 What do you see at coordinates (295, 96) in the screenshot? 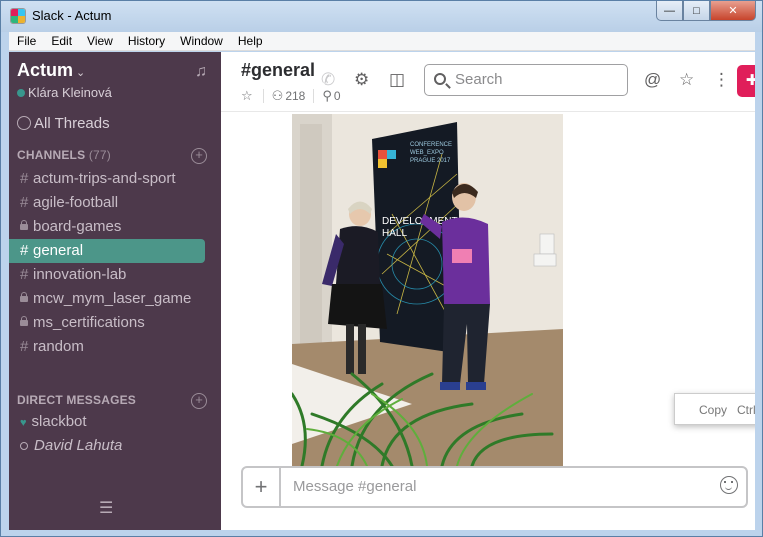
I see `member-count: 218` at bounding box center [295, 96].